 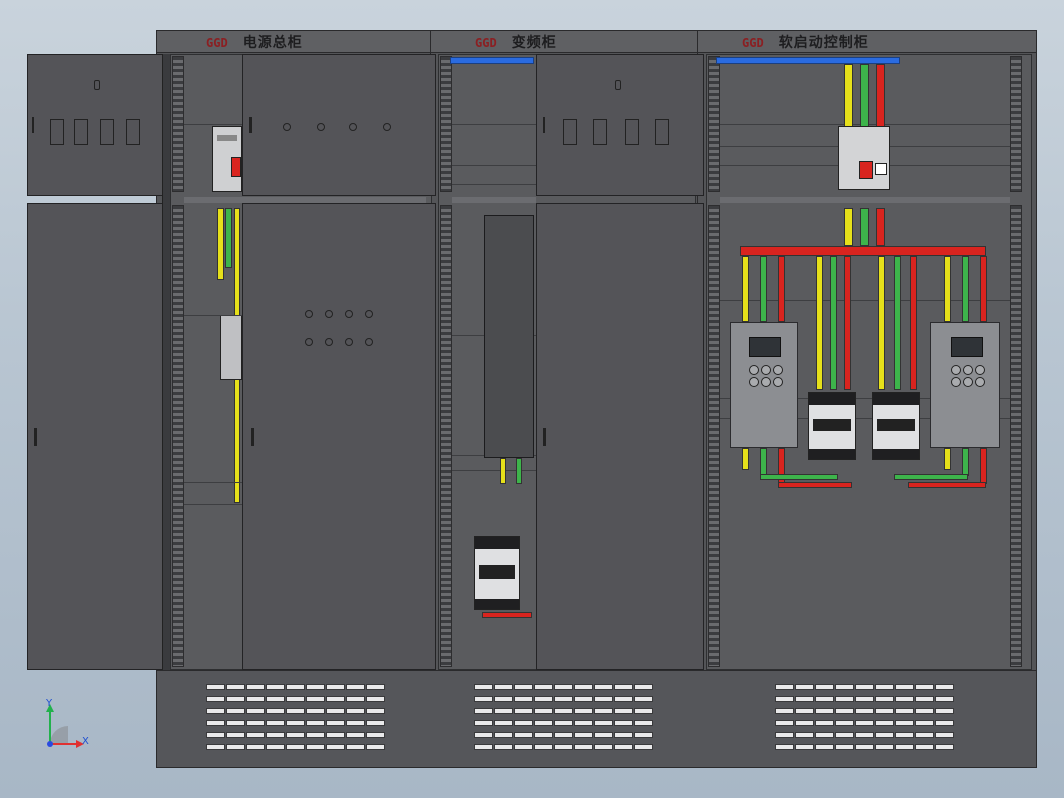 I want to click on cabinet-title-power: GGD 电源总柜, so click(x=254, y=42).